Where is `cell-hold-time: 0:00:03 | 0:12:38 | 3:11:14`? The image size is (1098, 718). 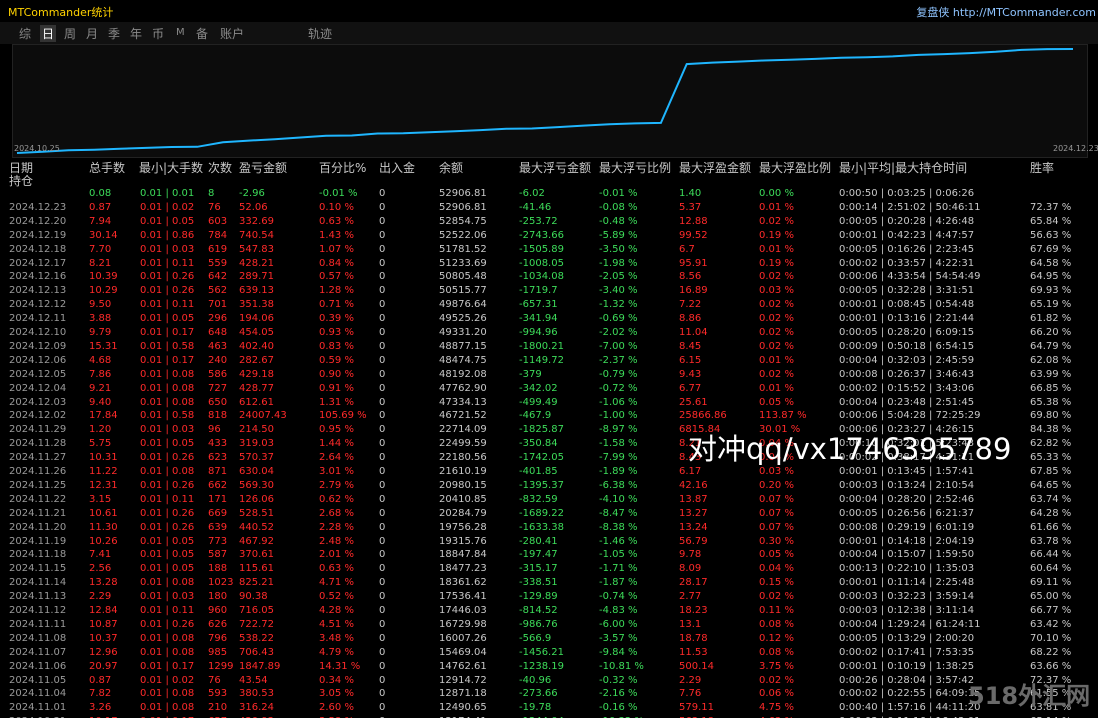
cell-hold-time: 0:00:03 | 0:12:38 | 3:11:14 is located at coordinates (907, 610).